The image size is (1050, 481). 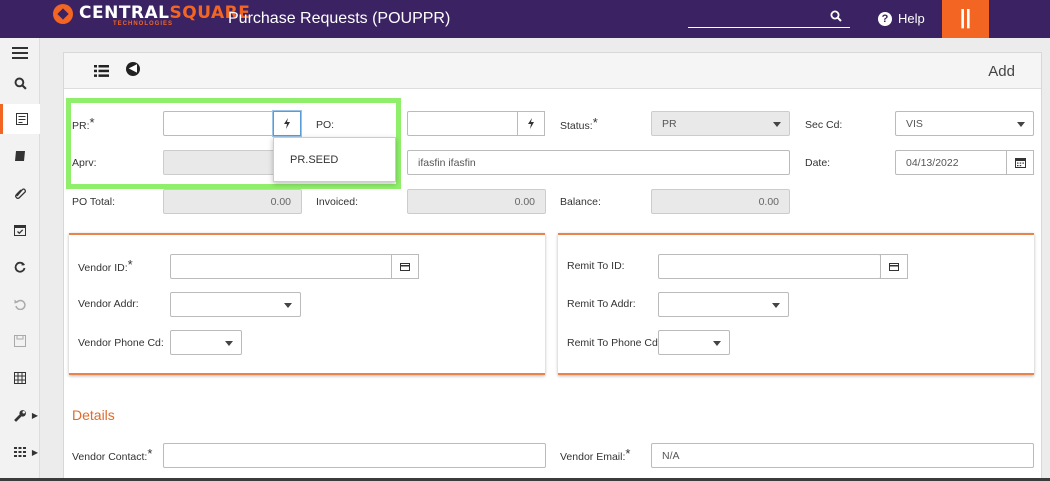 I want to click on help-label: Help, so click(x=911, y=18).